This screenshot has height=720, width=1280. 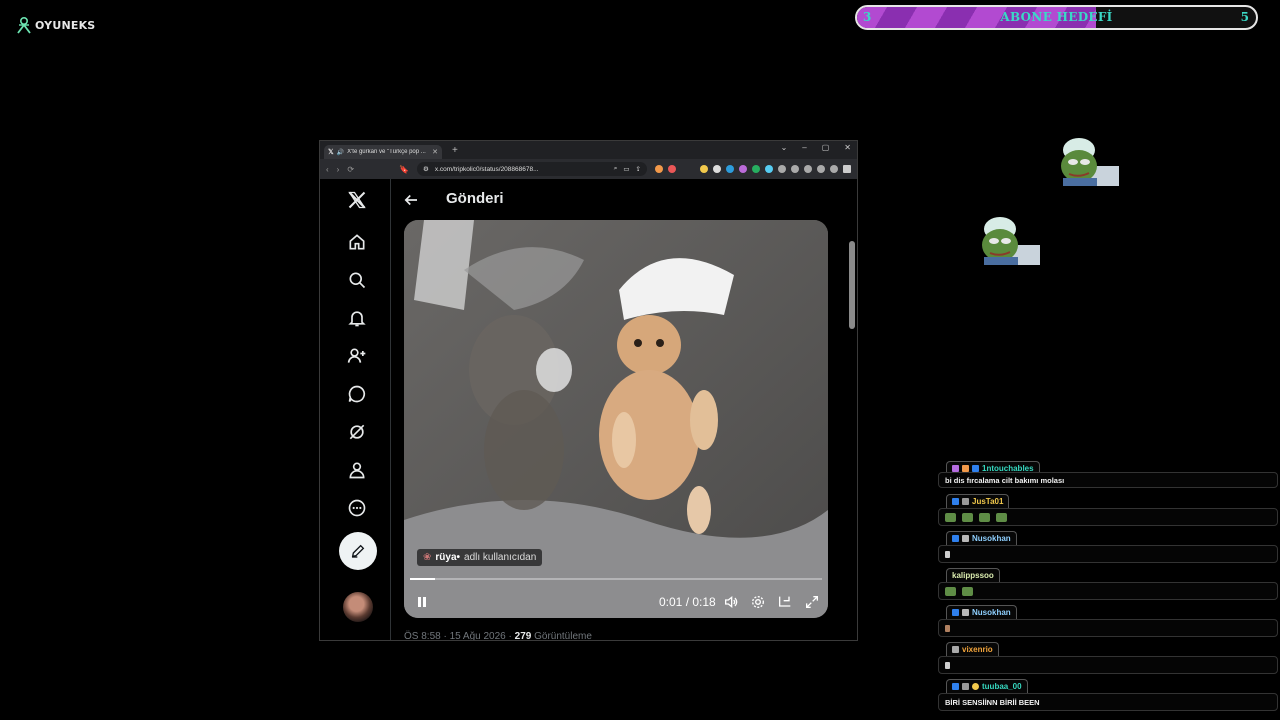 What do you see at coordinates (1002, 686) in the screenshot?
I see `chat-username: tuubaa_00` at bounding box center [1002, 686].